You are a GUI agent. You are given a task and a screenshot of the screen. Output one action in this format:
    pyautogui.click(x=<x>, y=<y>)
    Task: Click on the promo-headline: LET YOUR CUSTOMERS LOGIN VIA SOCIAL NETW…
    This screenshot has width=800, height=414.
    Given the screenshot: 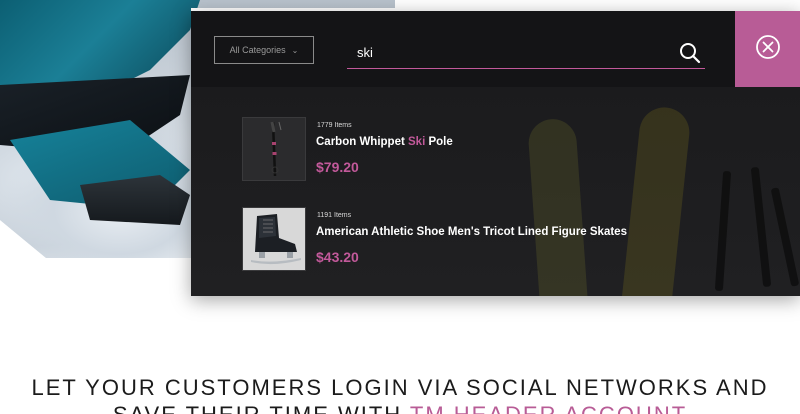 What is the action you would take?
    pyautogui.click(x=400, y=394)
    